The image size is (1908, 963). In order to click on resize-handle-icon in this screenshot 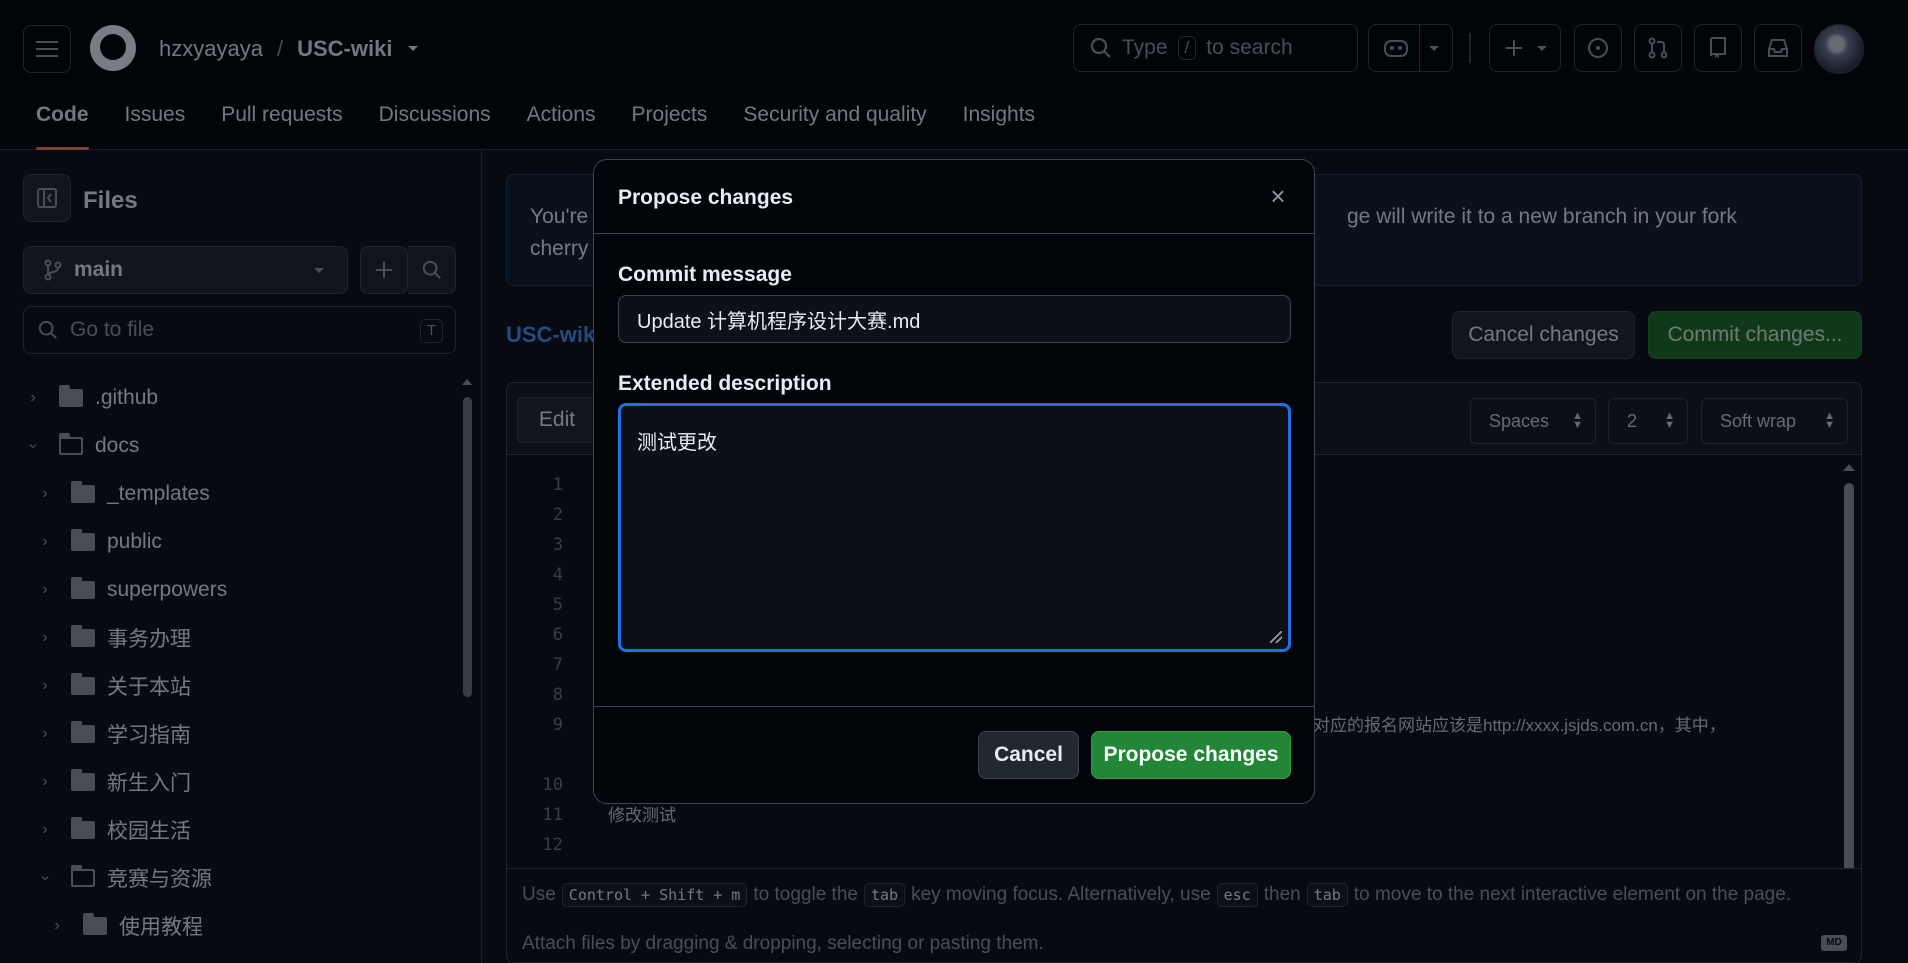, I will do `click(1276, 637)`.